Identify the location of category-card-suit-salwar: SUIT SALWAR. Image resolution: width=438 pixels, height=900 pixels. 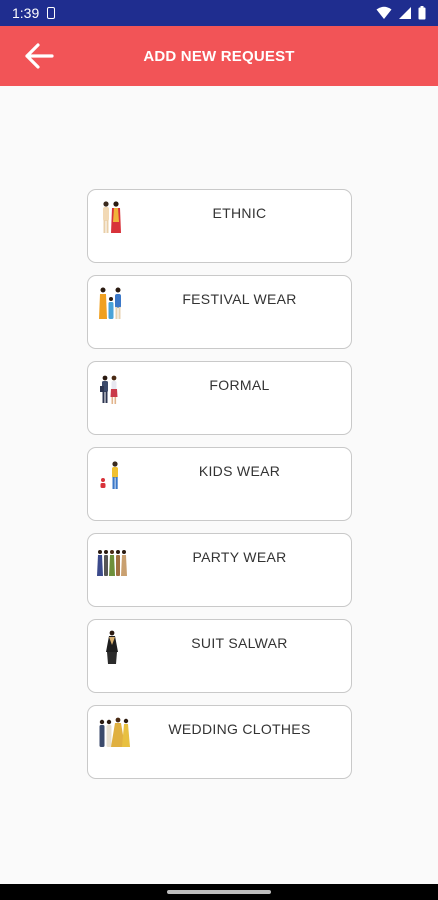
(219, 656).